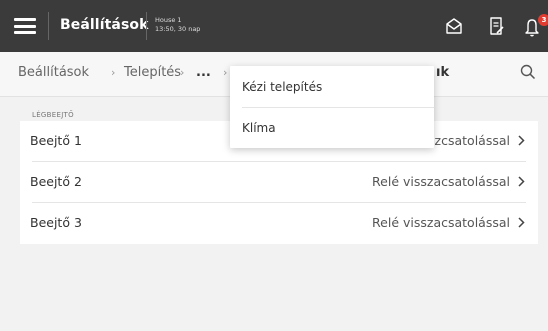 The width and height of the screenshot is (548, 331). I want to click on list-item: Beejtő 3 Relé visszacsatolással, so click(279, 223).